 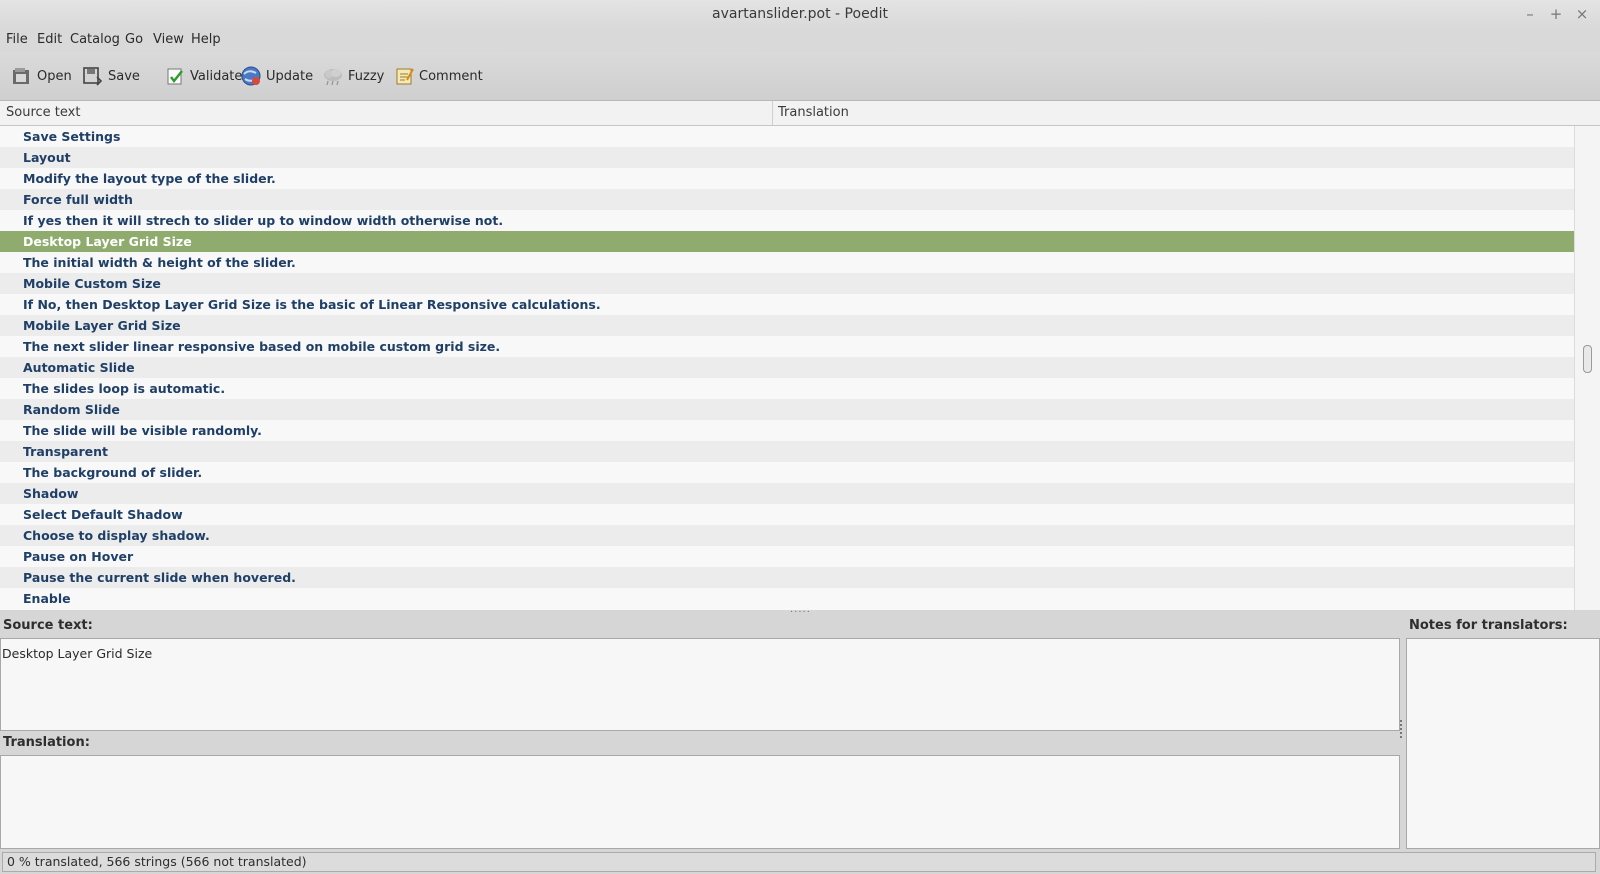 I want to click on translation-field, so click(x=700, y=802).